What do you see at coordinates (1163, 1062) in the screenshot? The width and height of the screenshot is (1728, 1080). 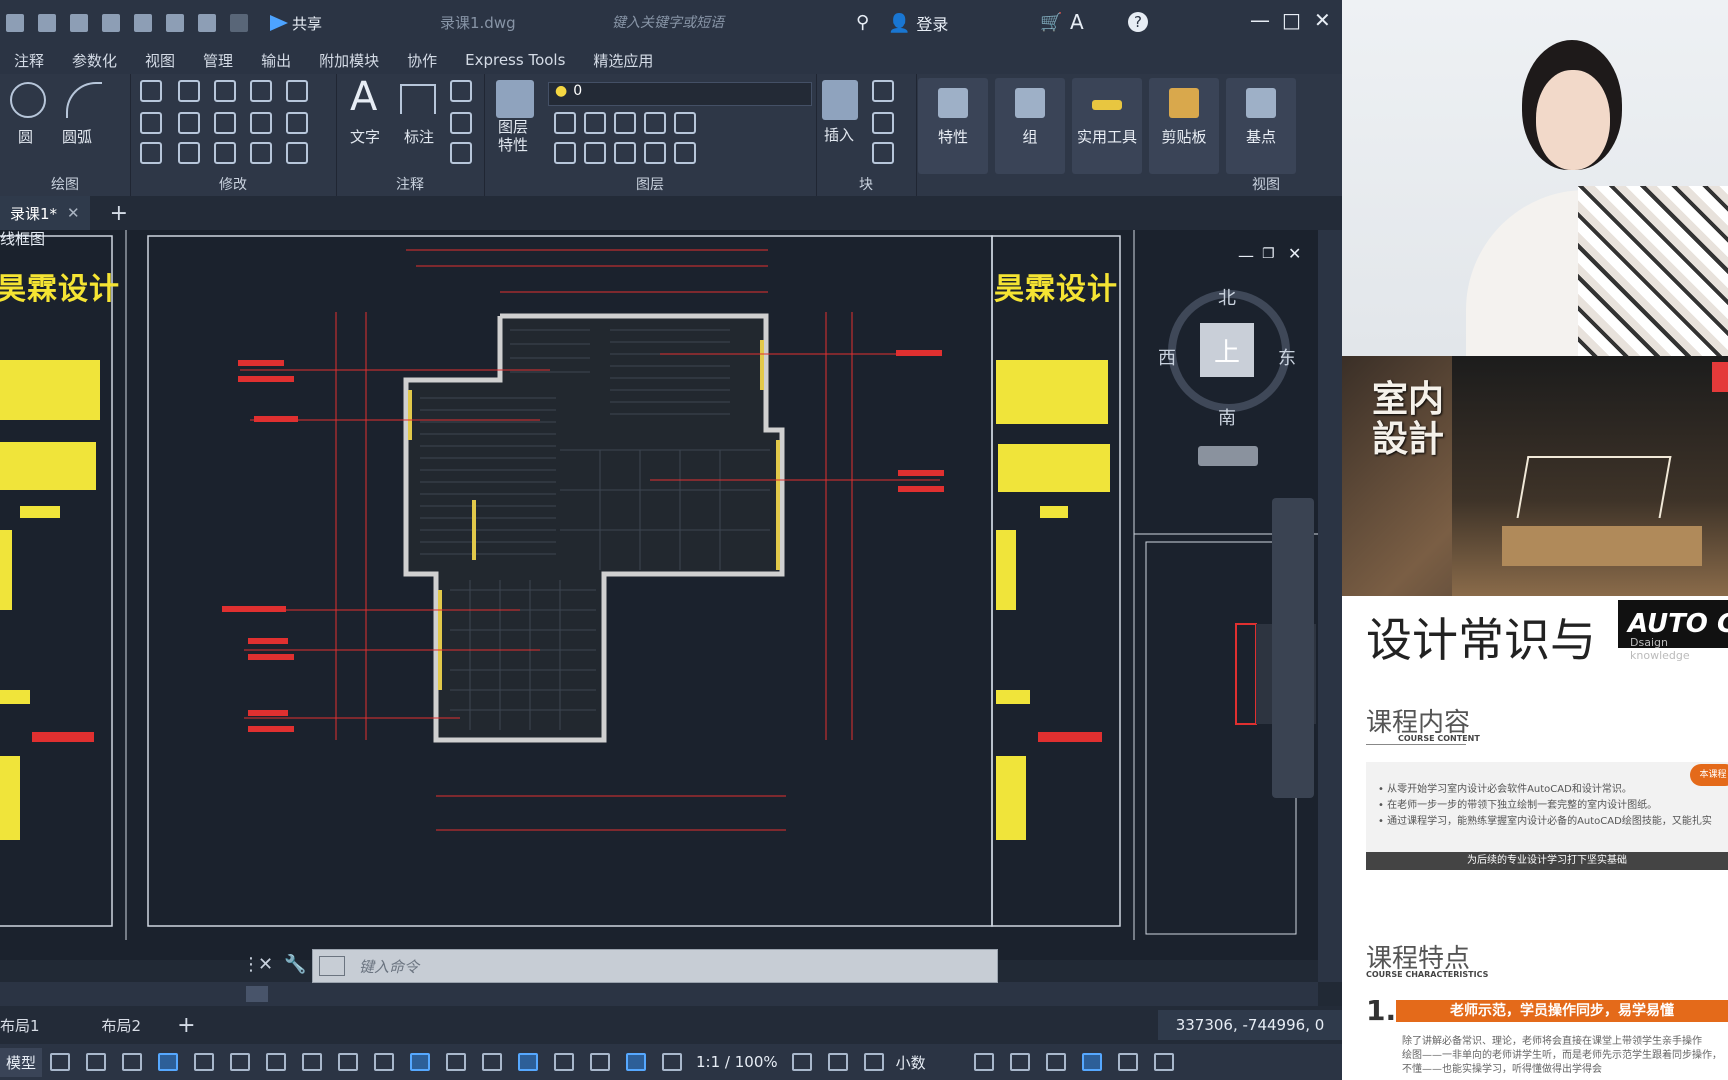 I see `customization-icon` at bounding box center [1163, 1062].